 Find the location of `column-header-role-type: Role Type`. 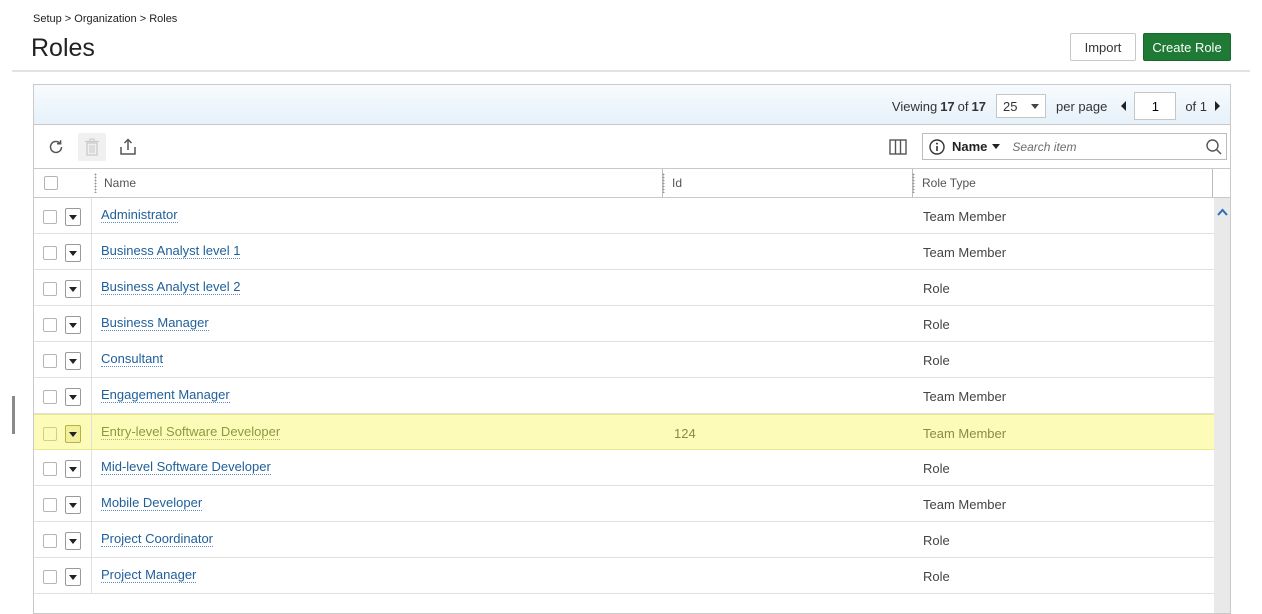

column-header-role-type: Role Type is located at coordinates (1062, 183).